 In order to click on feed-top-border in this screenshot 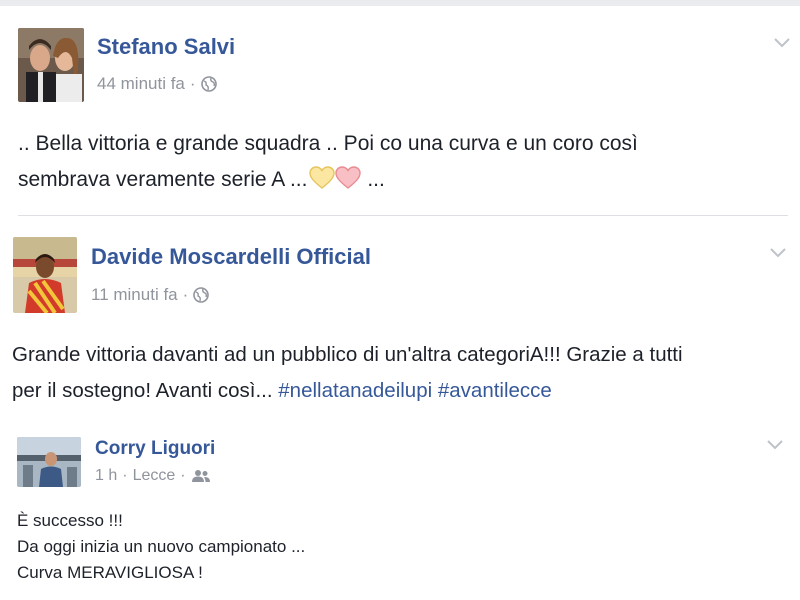, I will do `click(400, 3)`.